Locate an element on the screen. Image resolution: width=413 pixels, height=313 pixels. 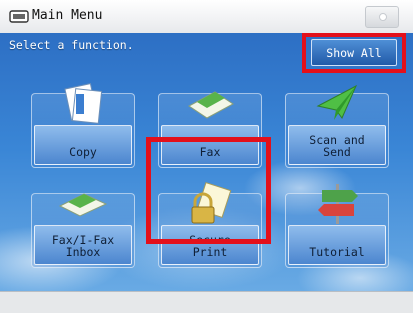
tile-copy: Copy is located at coordinates (83, 125).